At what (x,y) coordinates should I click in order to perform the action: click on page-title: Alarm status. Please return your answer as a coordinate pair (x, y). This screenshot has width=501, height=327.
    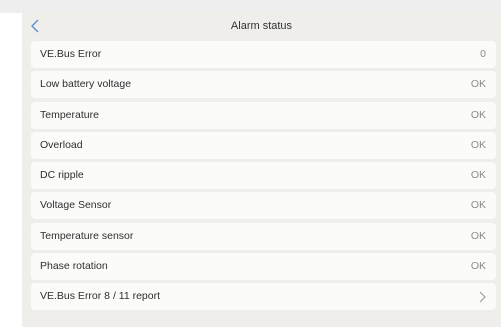
    Looking at the image, I should click on (261, 26).